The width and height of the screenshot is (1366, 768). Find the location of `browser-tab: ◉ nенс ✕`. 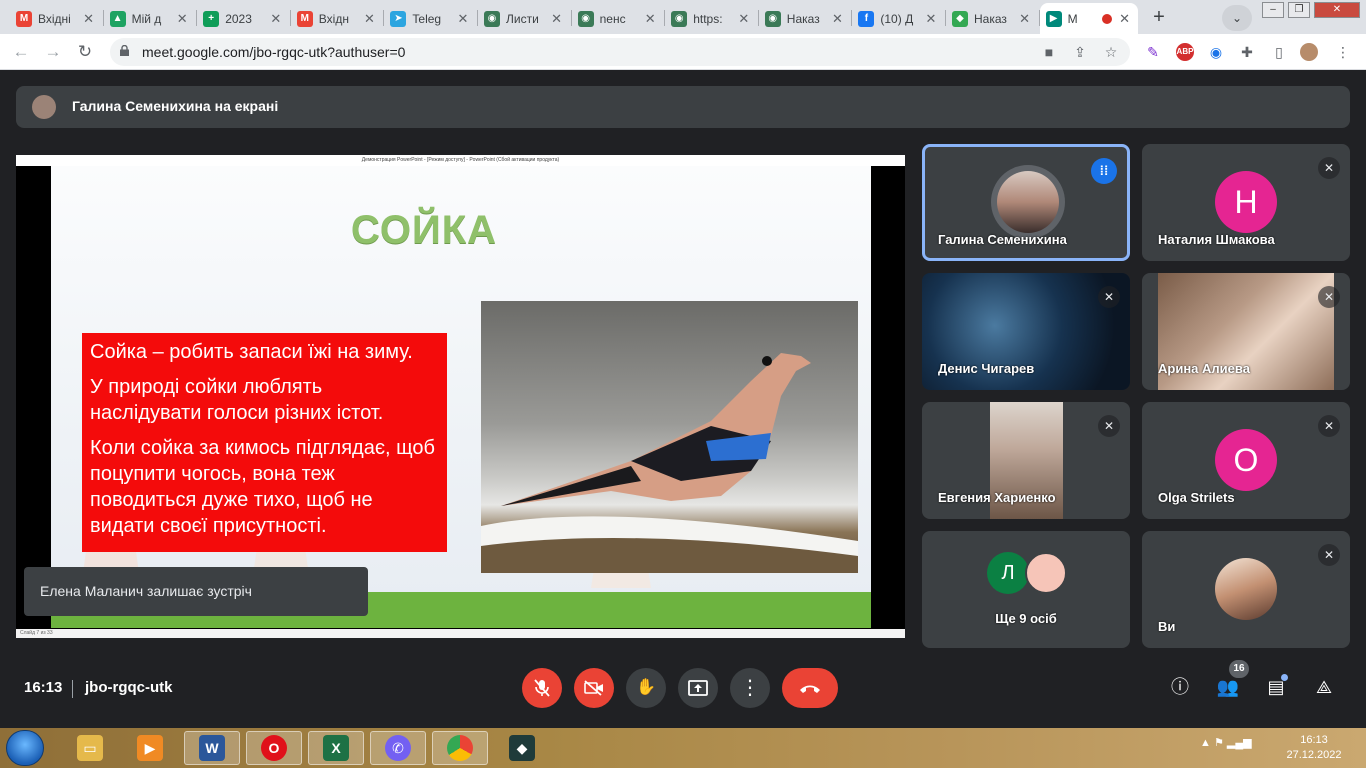

browser-tab: ◉ nенс ✕ is located at coordinates (618, 18).